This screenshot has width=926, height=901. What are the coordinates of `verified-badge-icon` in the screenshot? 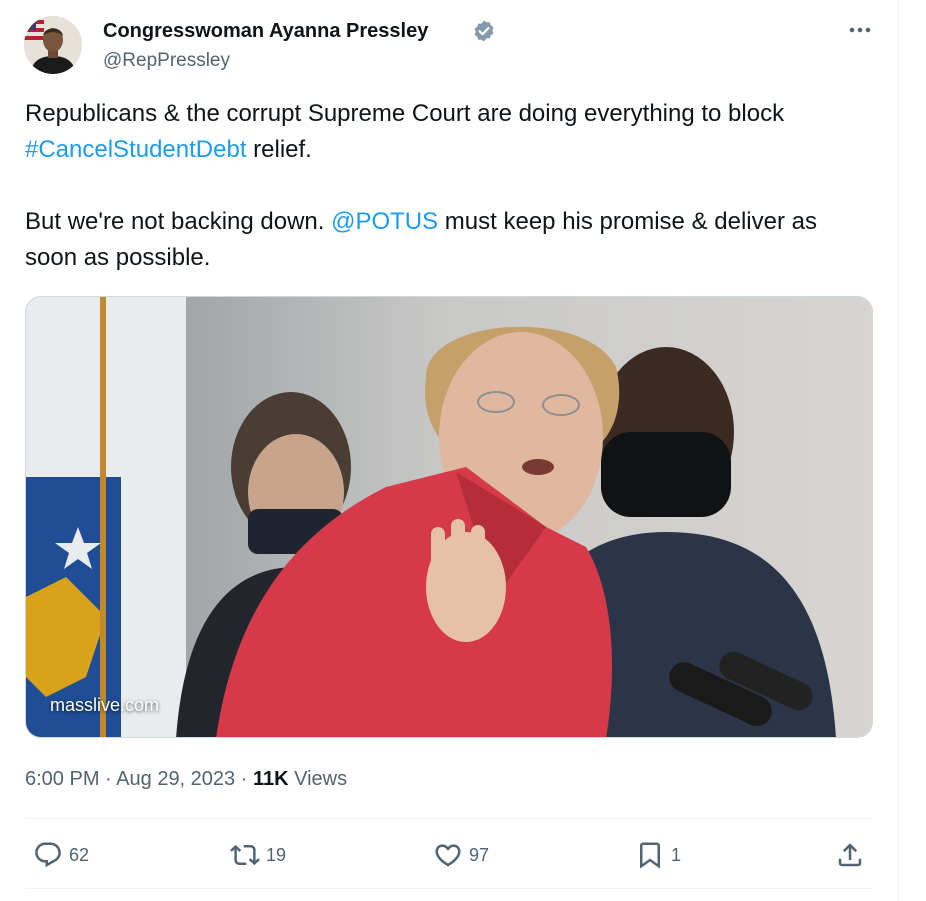 It's located at (484, 31).